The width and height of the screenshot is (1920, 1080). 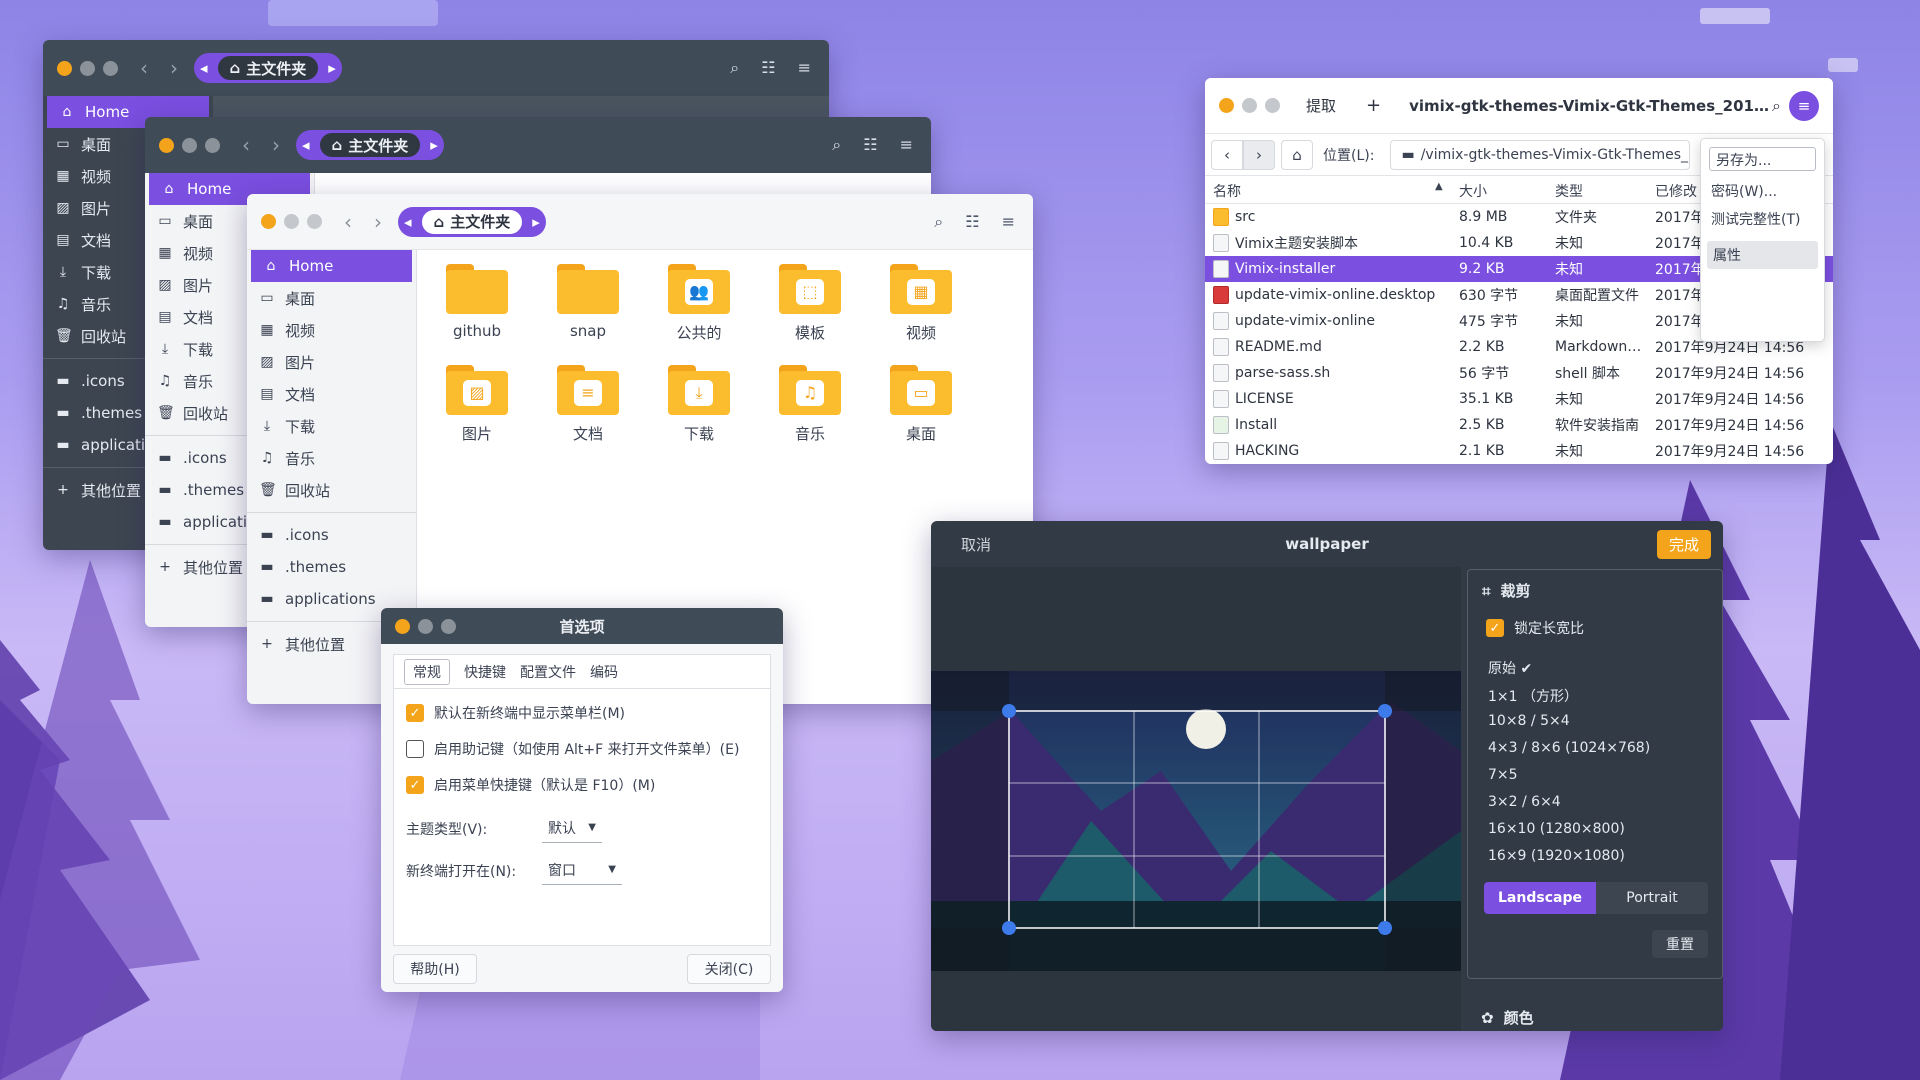 I want to click on reset-button: 重置, so click(x=1680, y=944).